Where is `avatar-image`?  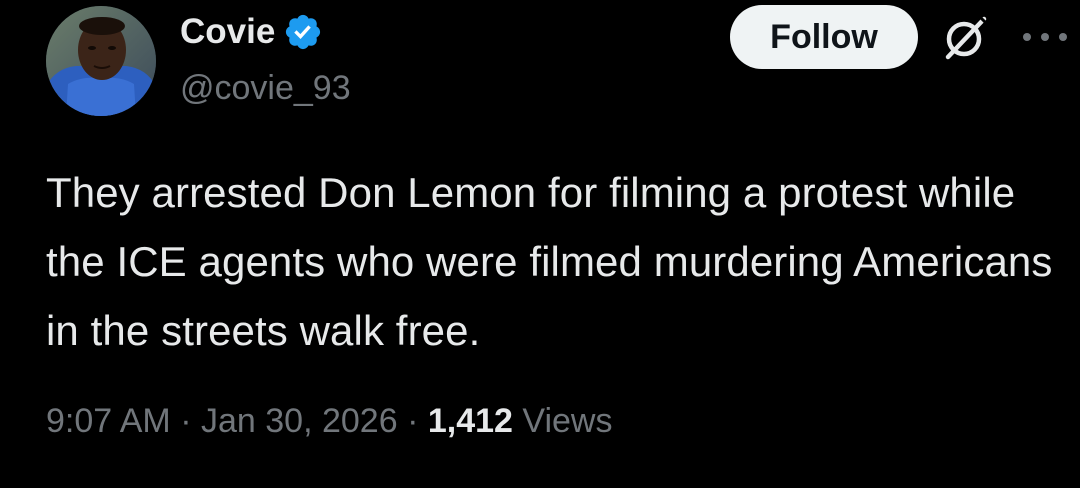
avatar-image is located at coordinates (101, 61).